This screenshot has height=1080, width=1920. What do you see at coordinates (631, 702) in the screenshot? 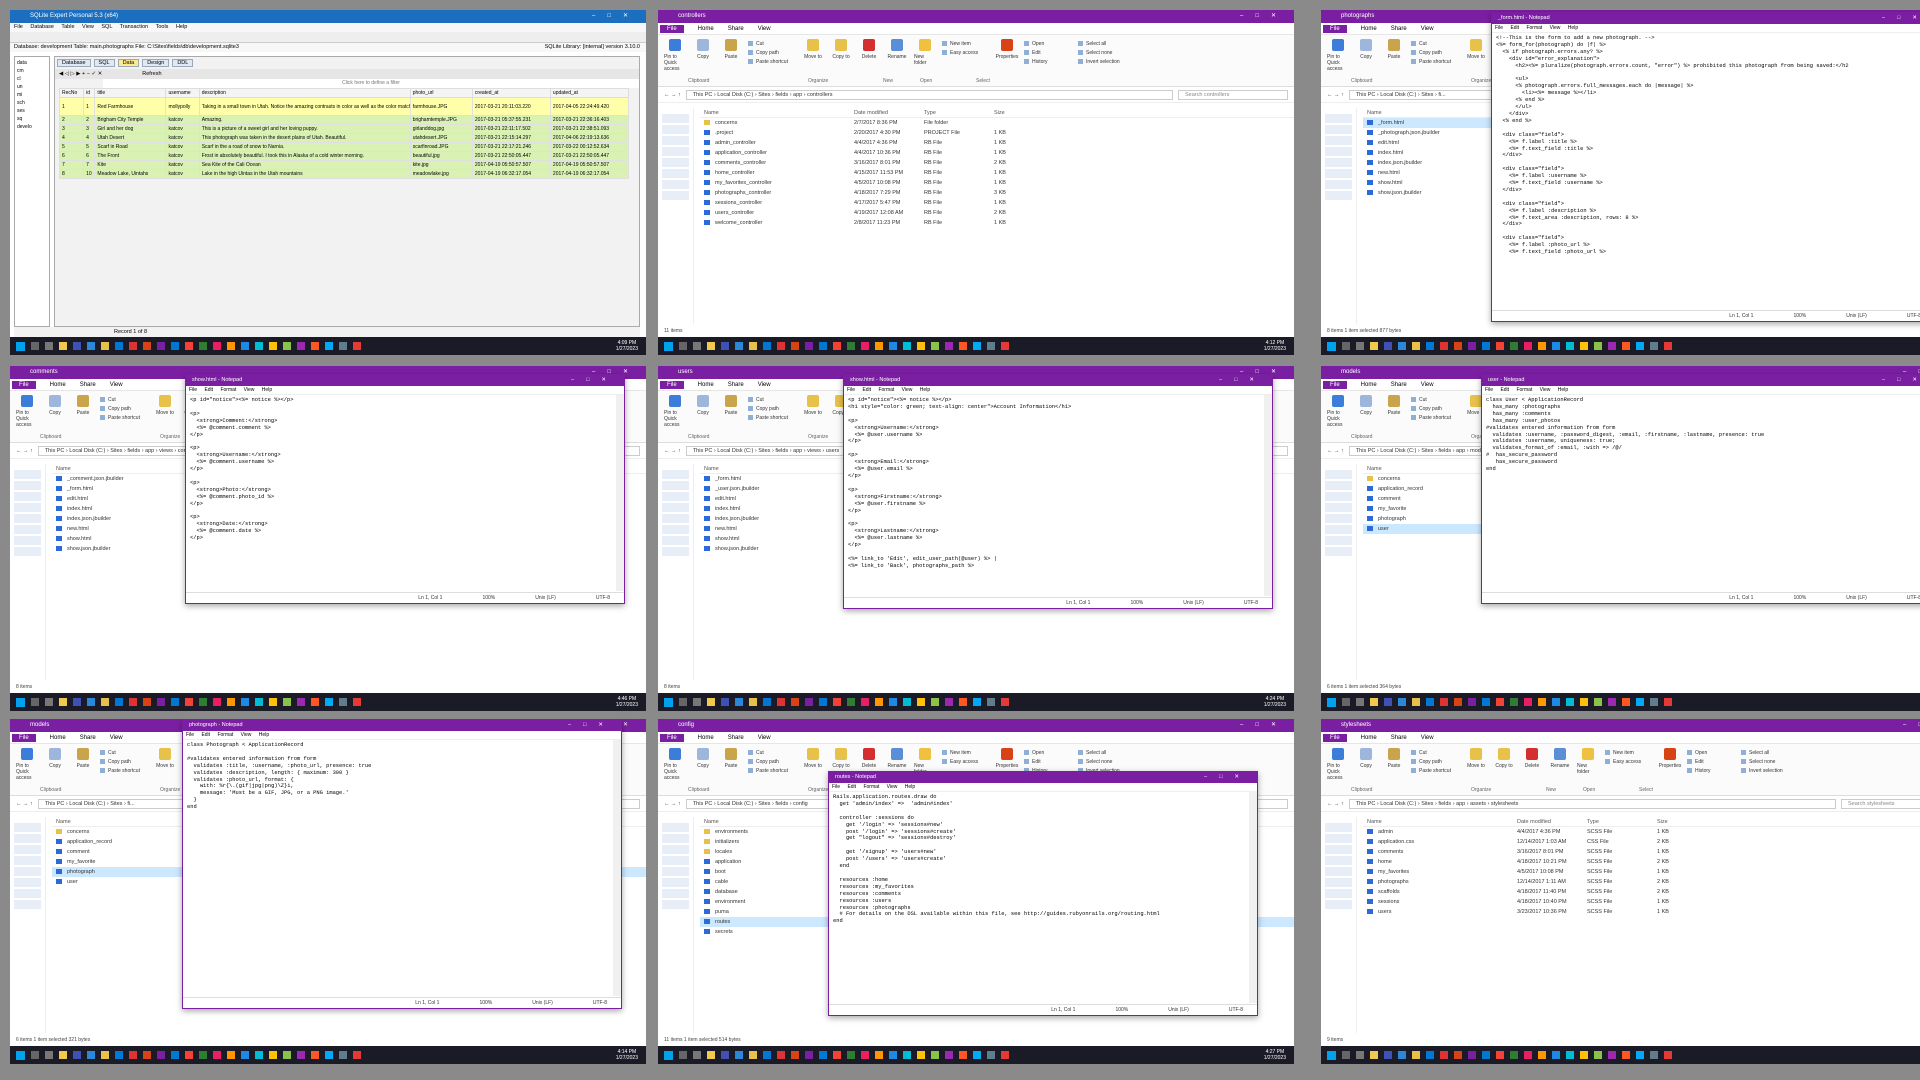
I see `taskbar-clock: 4:46 PM 1/27/2023` at bounding box center [631, 702].